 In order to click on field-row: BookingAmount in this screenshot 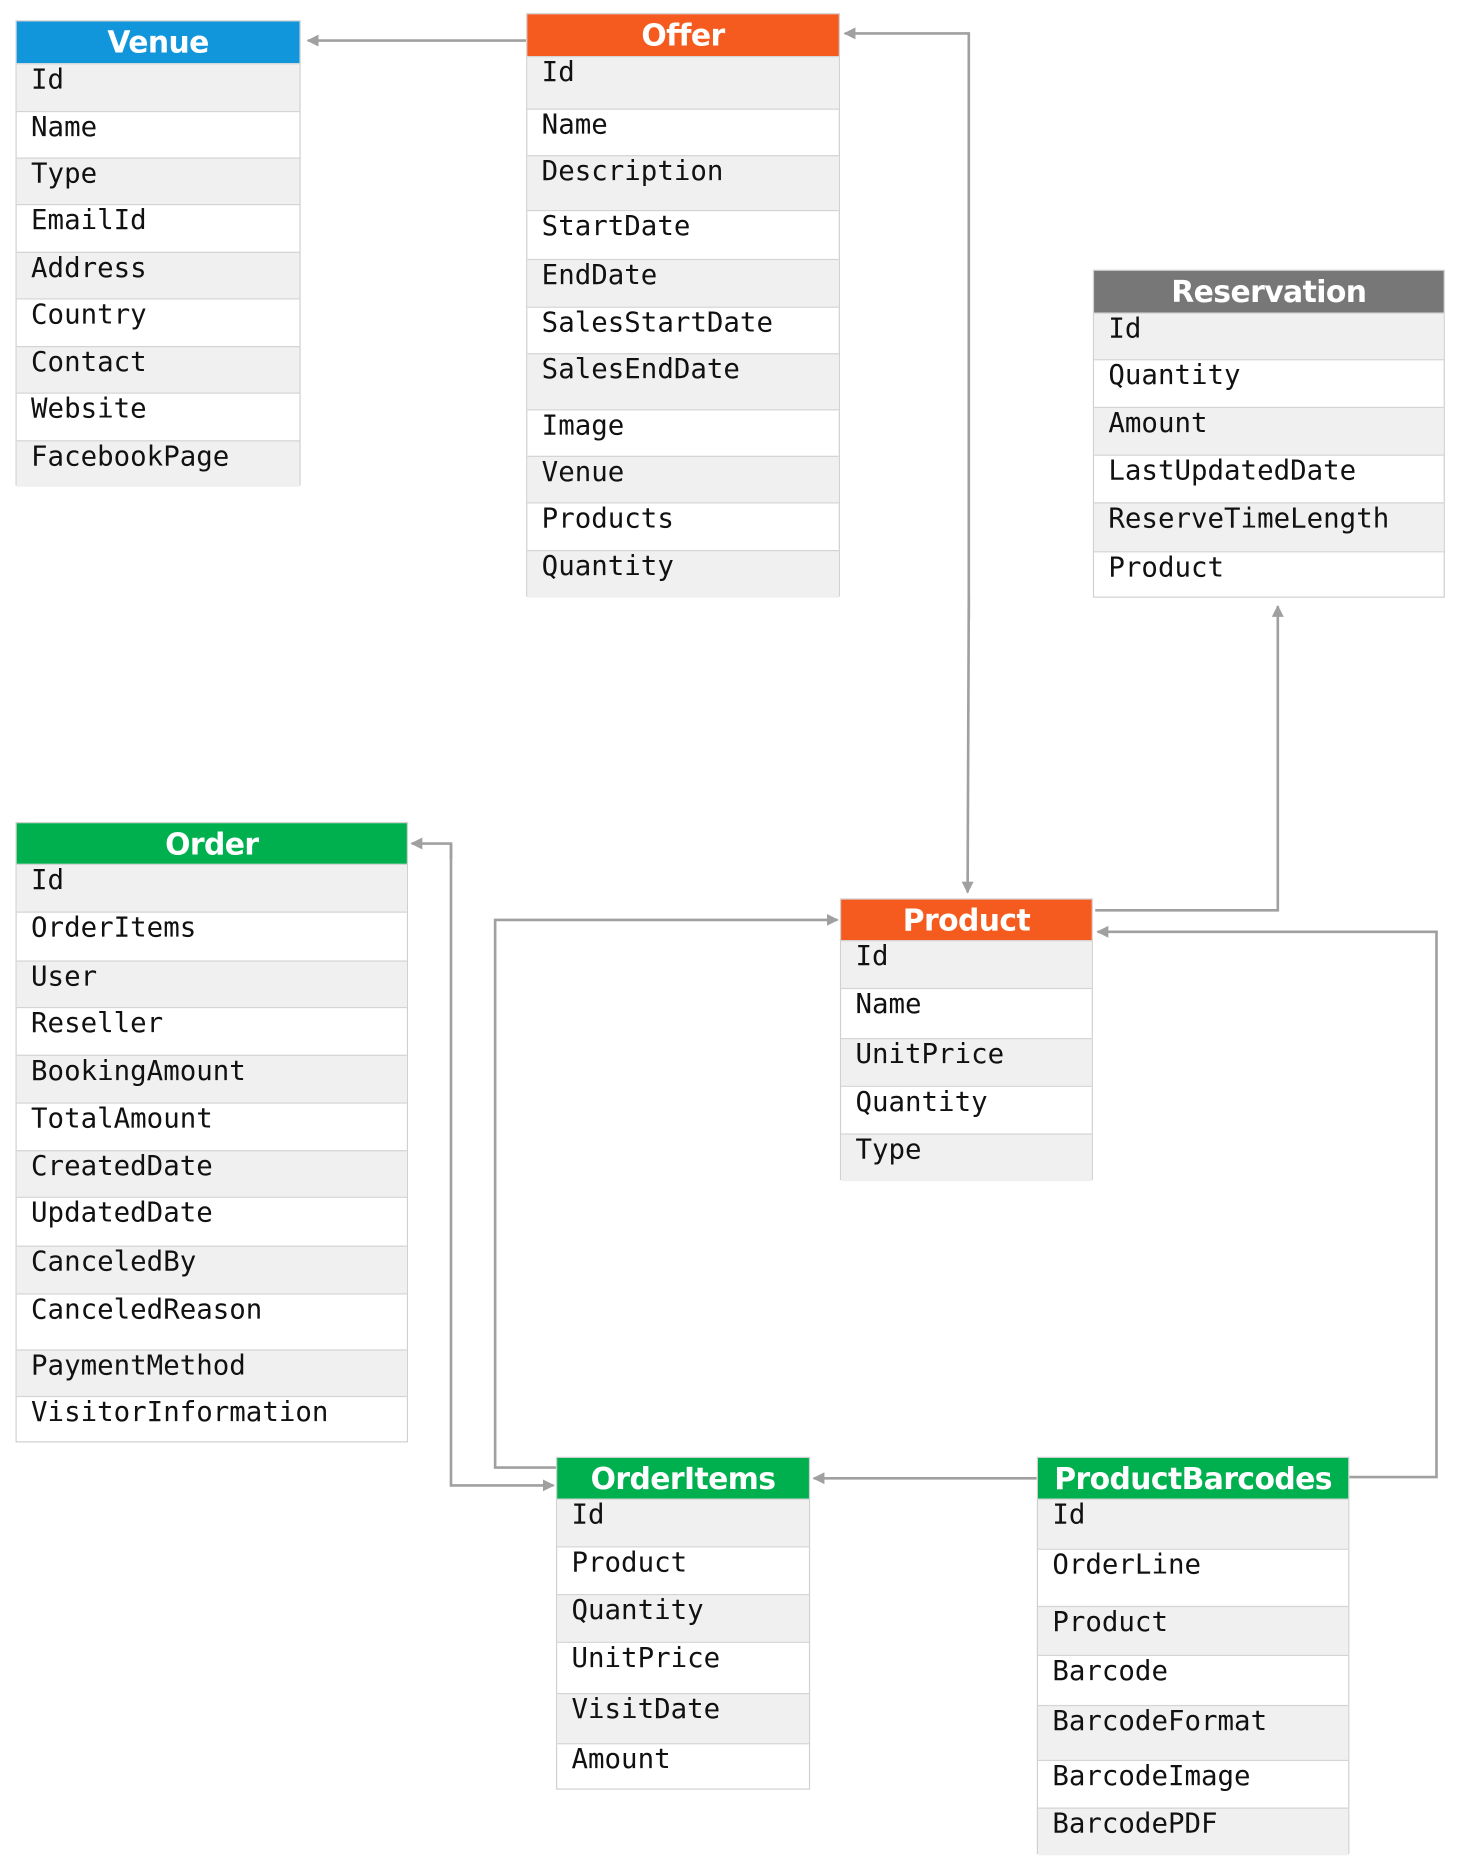, I will do `click(211, 1078)`.